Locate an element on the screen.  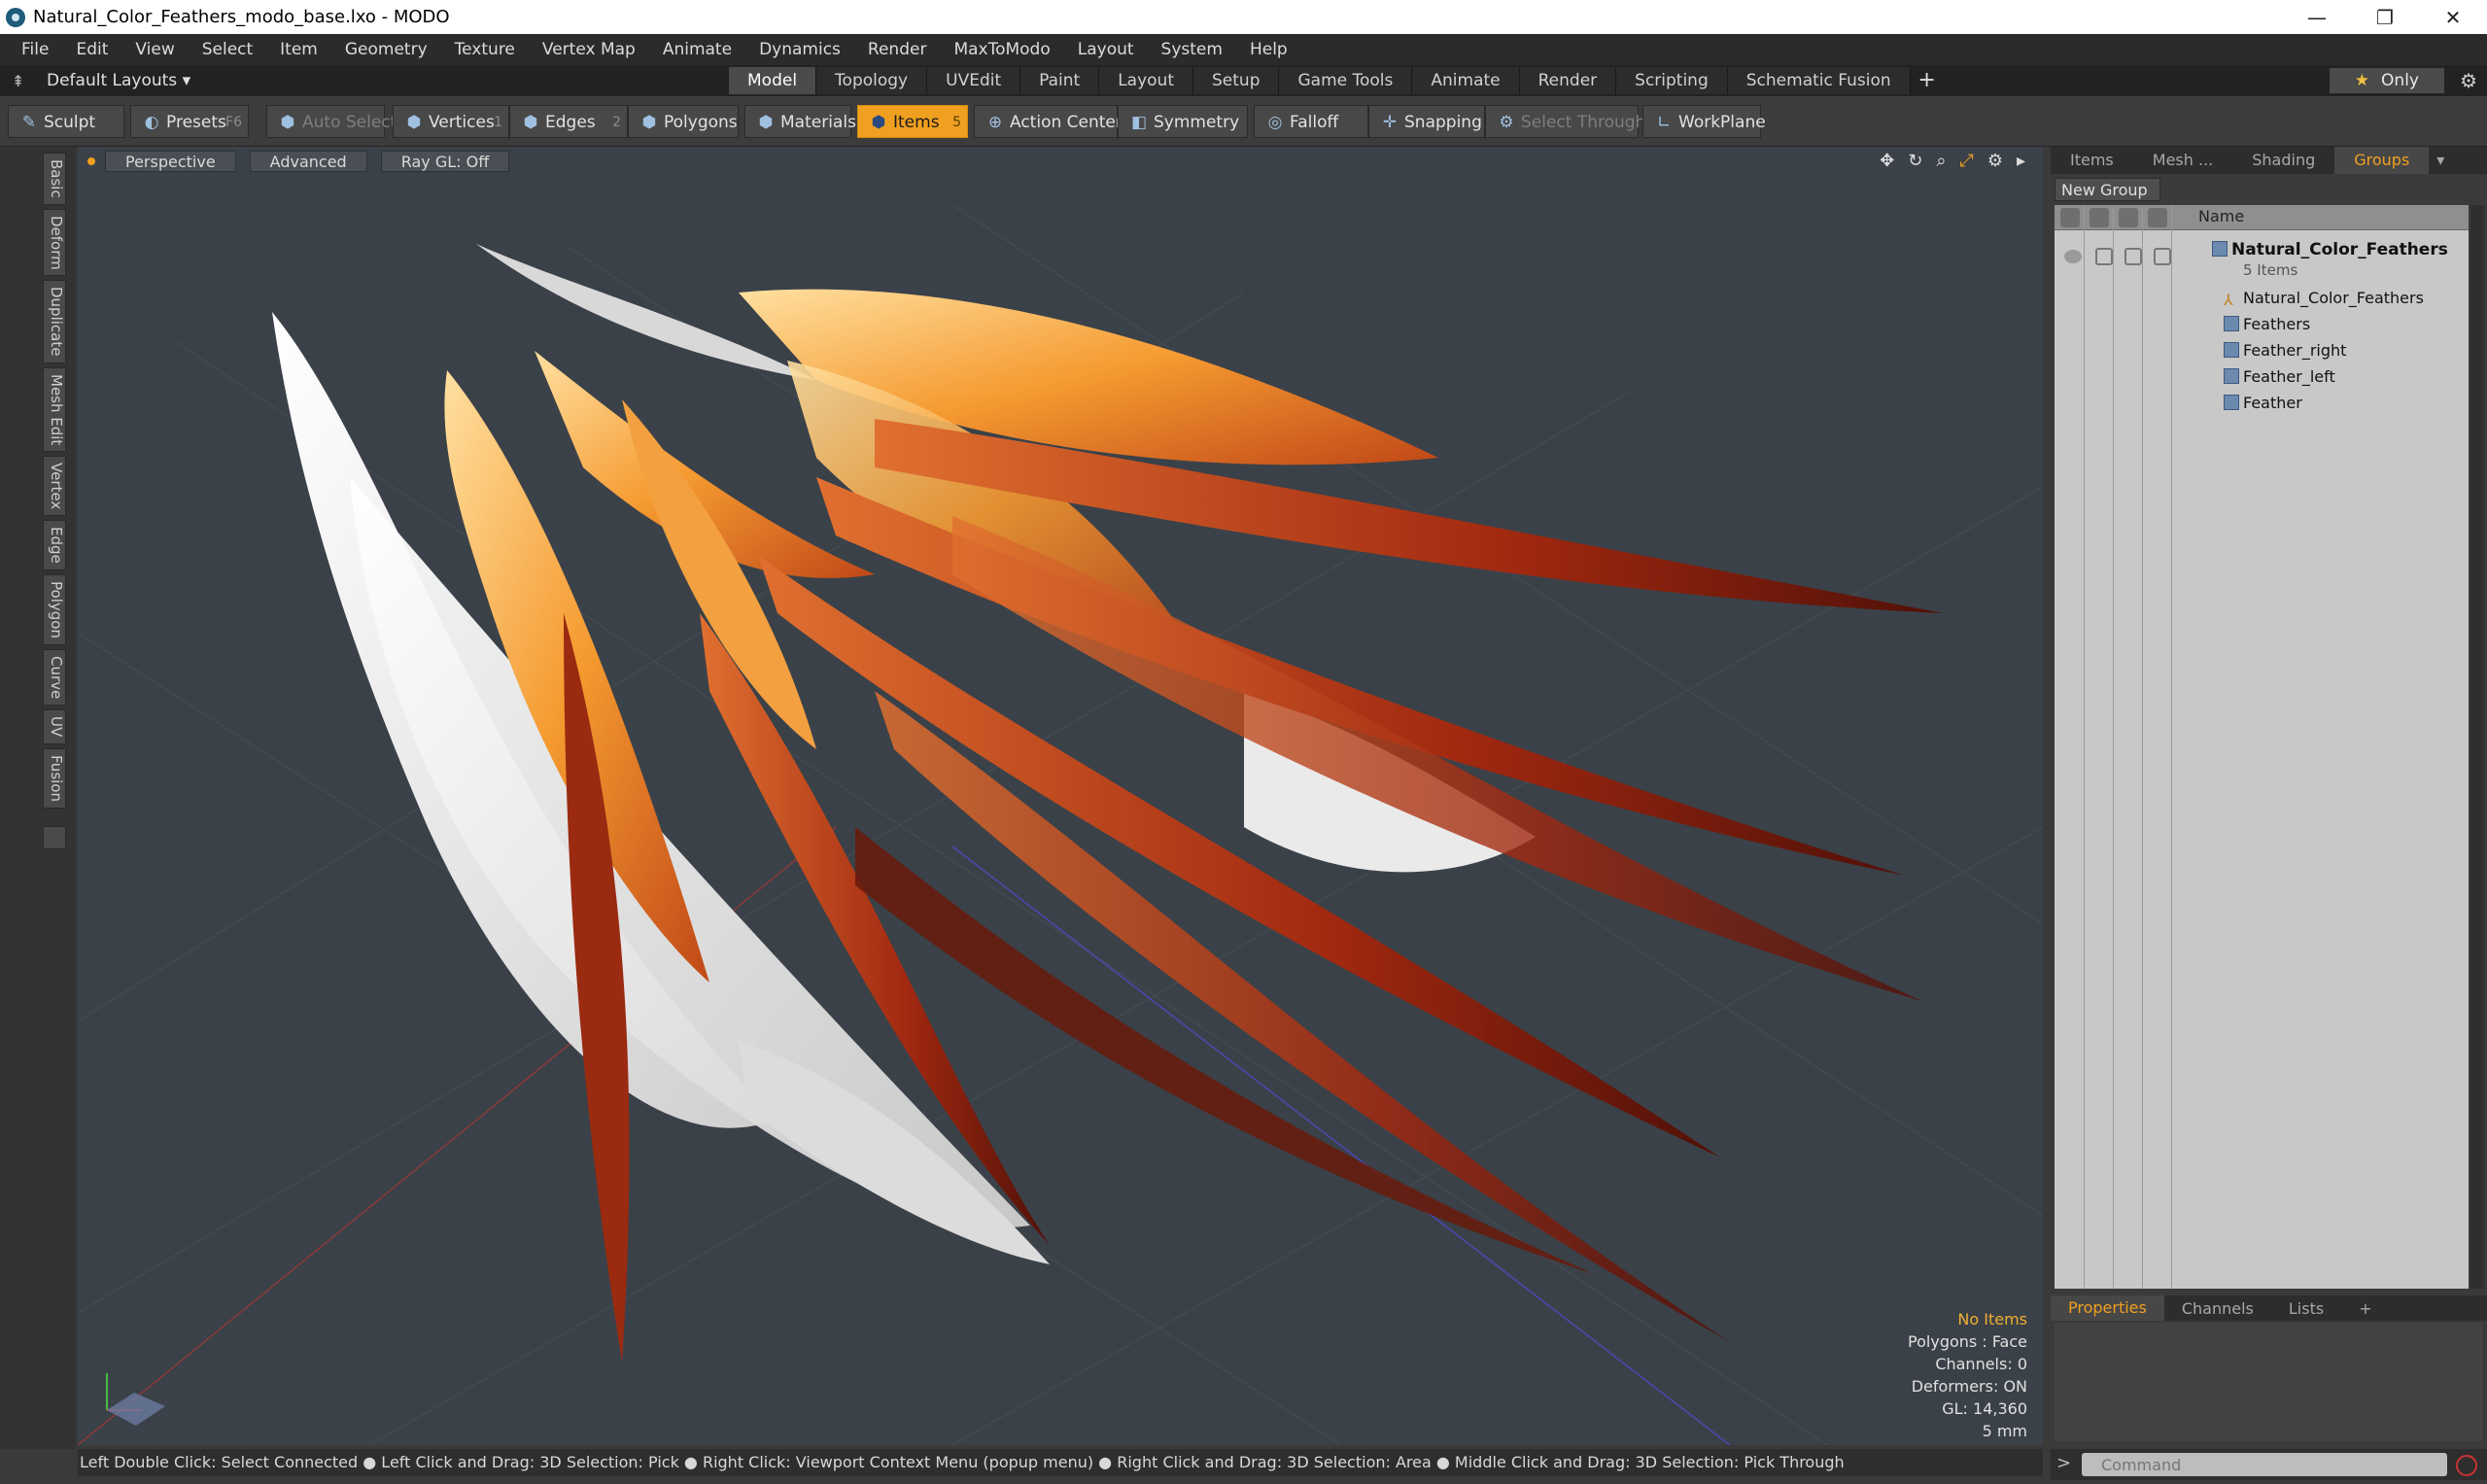
vtab-basic: Basic is located at coordinates (55, 179).